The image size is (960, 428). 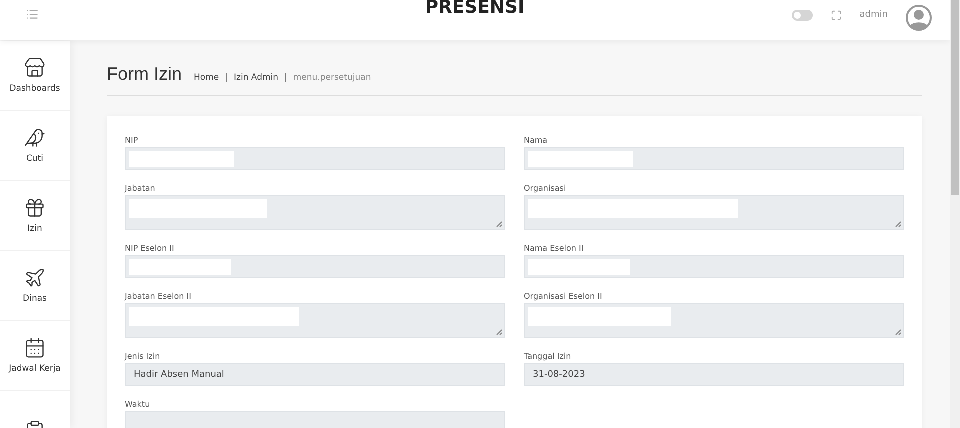 I want to click on sidebar-item: Izin, so click(x=35, y=216).